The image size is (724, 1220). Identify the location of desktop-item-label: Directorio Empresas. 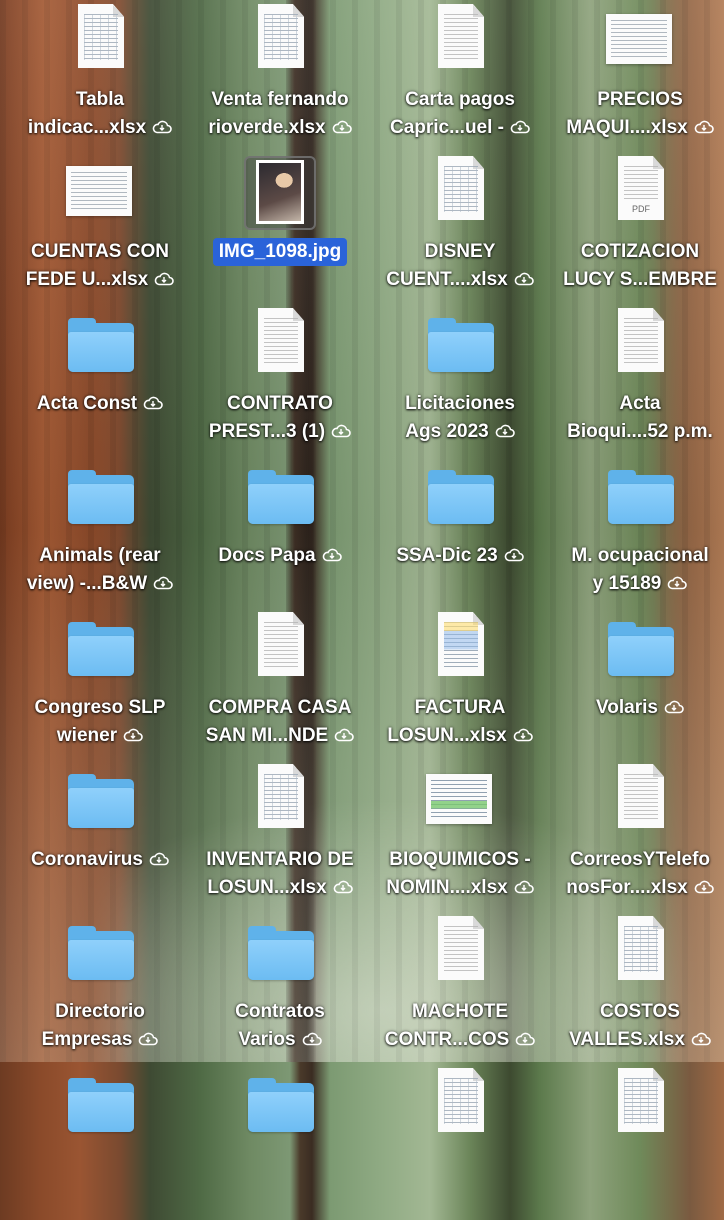
(100, 1026).